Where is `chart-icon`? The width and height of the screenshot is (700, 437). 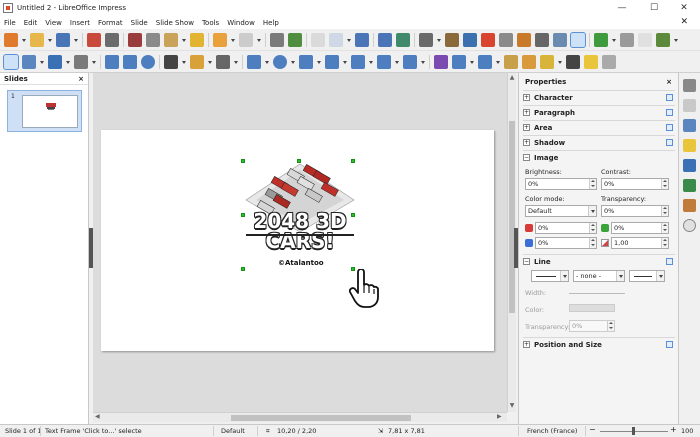 chart-icon is located at coordinates (488, 39).